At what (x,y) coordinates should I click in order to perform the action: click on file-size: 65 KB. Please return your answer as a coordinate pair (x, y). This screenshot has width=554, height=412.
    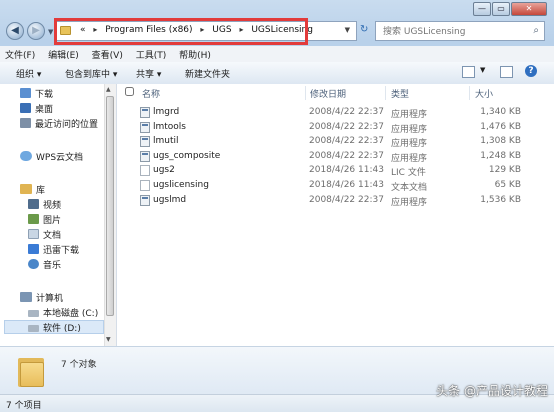
    Looking at the image, I should click on (507, 185).